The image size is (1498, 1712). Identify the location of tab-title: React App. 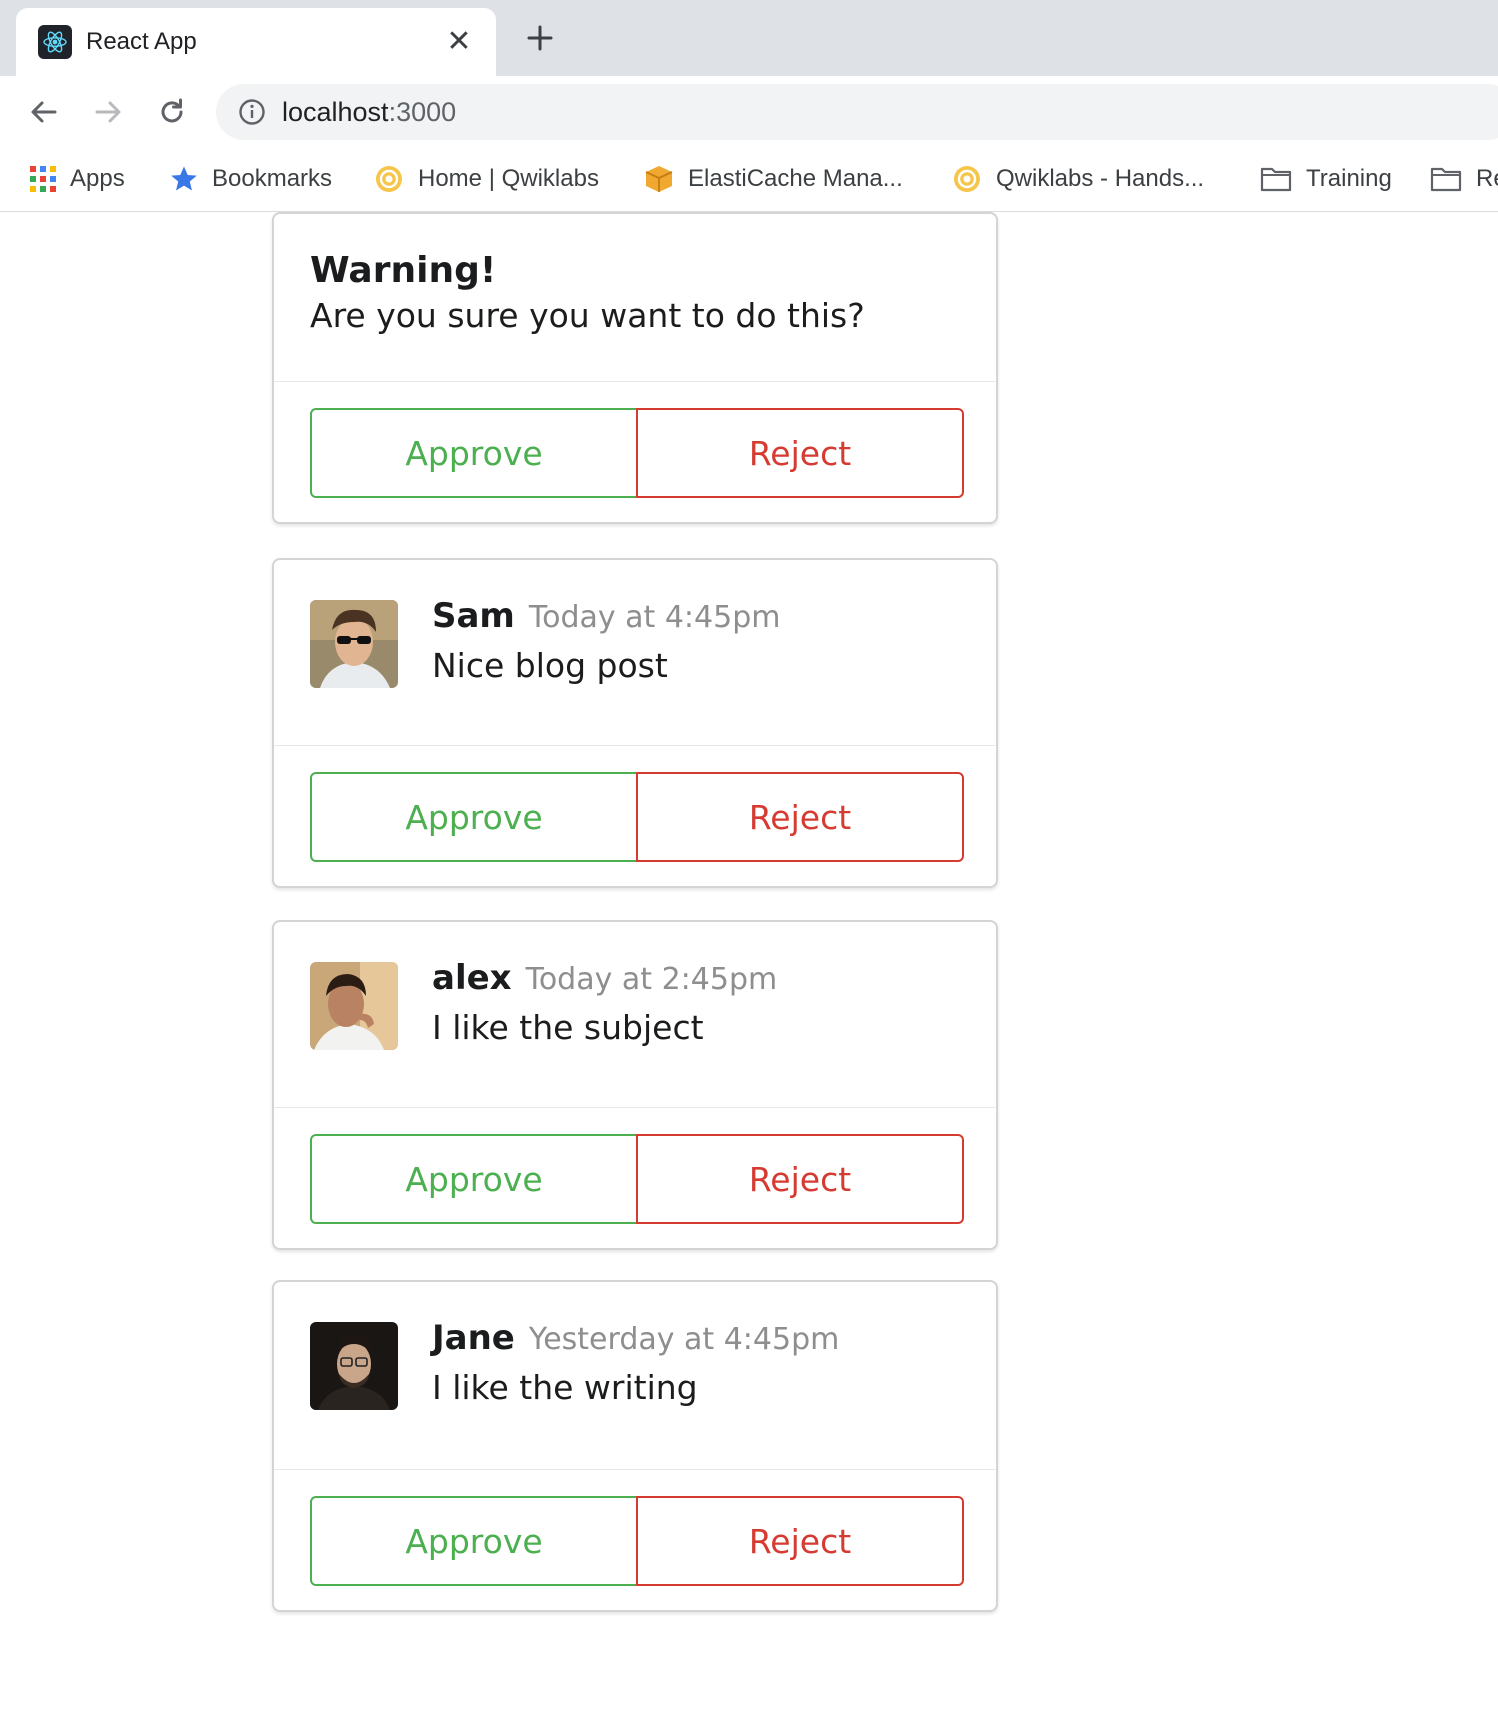
(141, 41).